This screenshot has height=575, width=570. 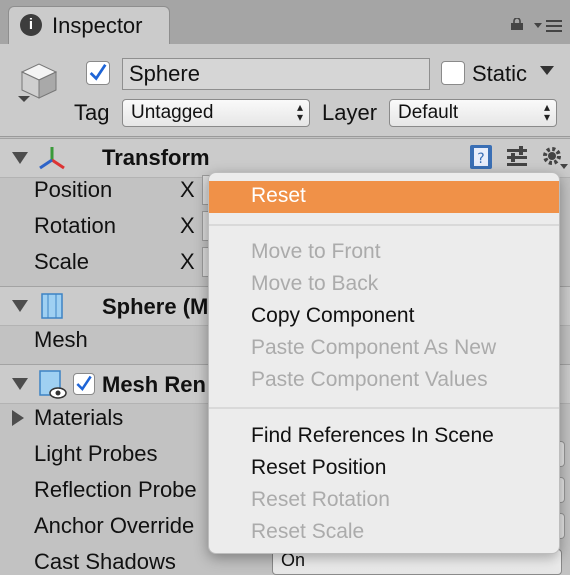 I want to click on mesh-renderer-title: Mesh Ren, so click(x=154, y=384).